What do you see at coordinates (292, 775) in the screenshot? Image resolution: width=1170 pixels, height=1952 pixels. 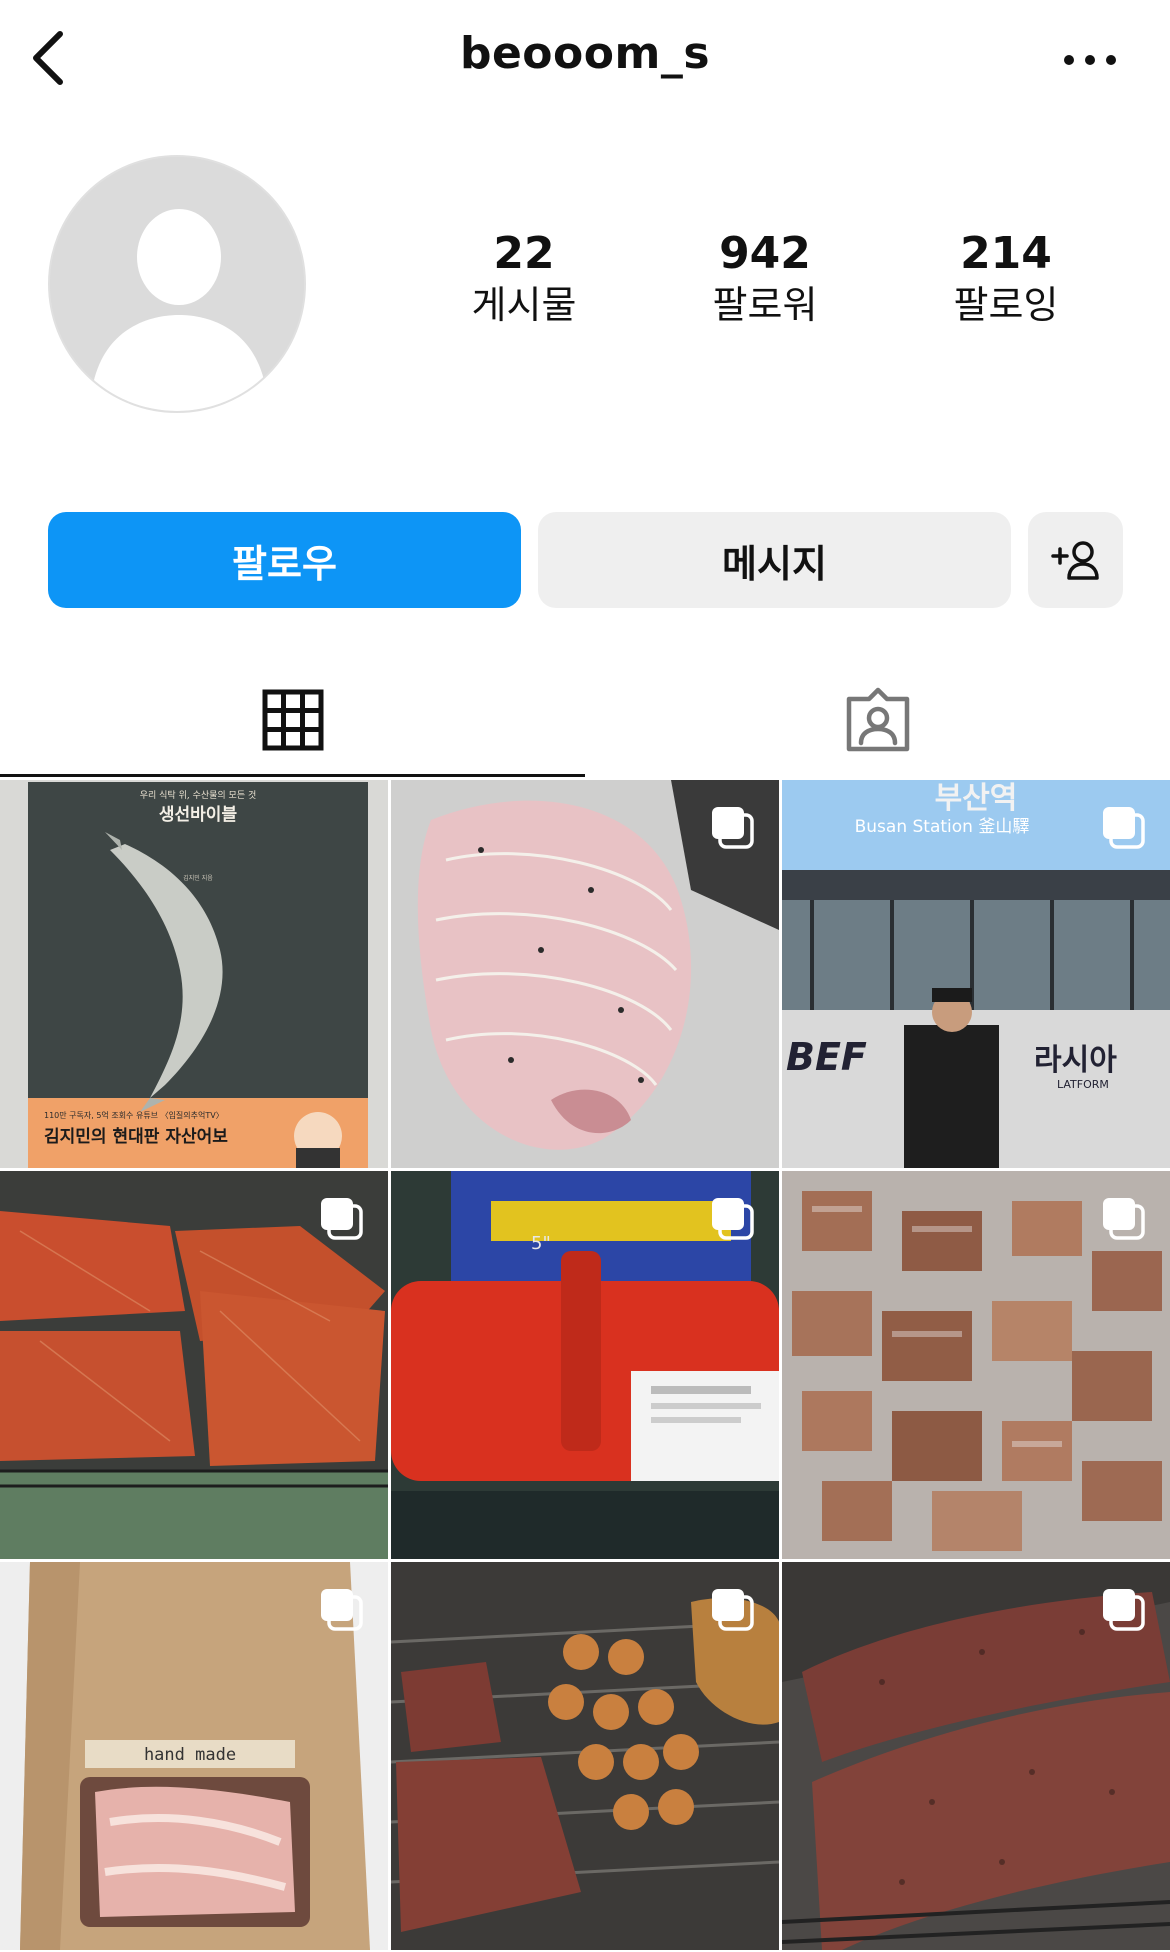 I see `active-tab-indicator` at bounding box center [292, 775].